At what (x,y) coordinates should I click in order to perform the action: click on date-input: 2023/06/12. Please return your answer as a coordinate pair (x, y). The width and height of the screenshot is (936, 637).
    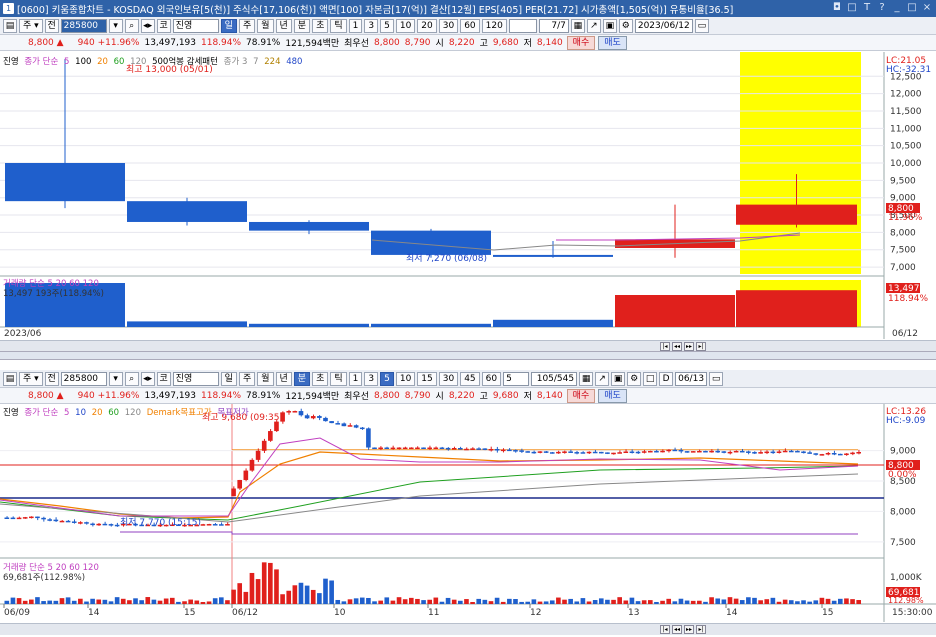
    Looking at the image, I should click on (663, 25).